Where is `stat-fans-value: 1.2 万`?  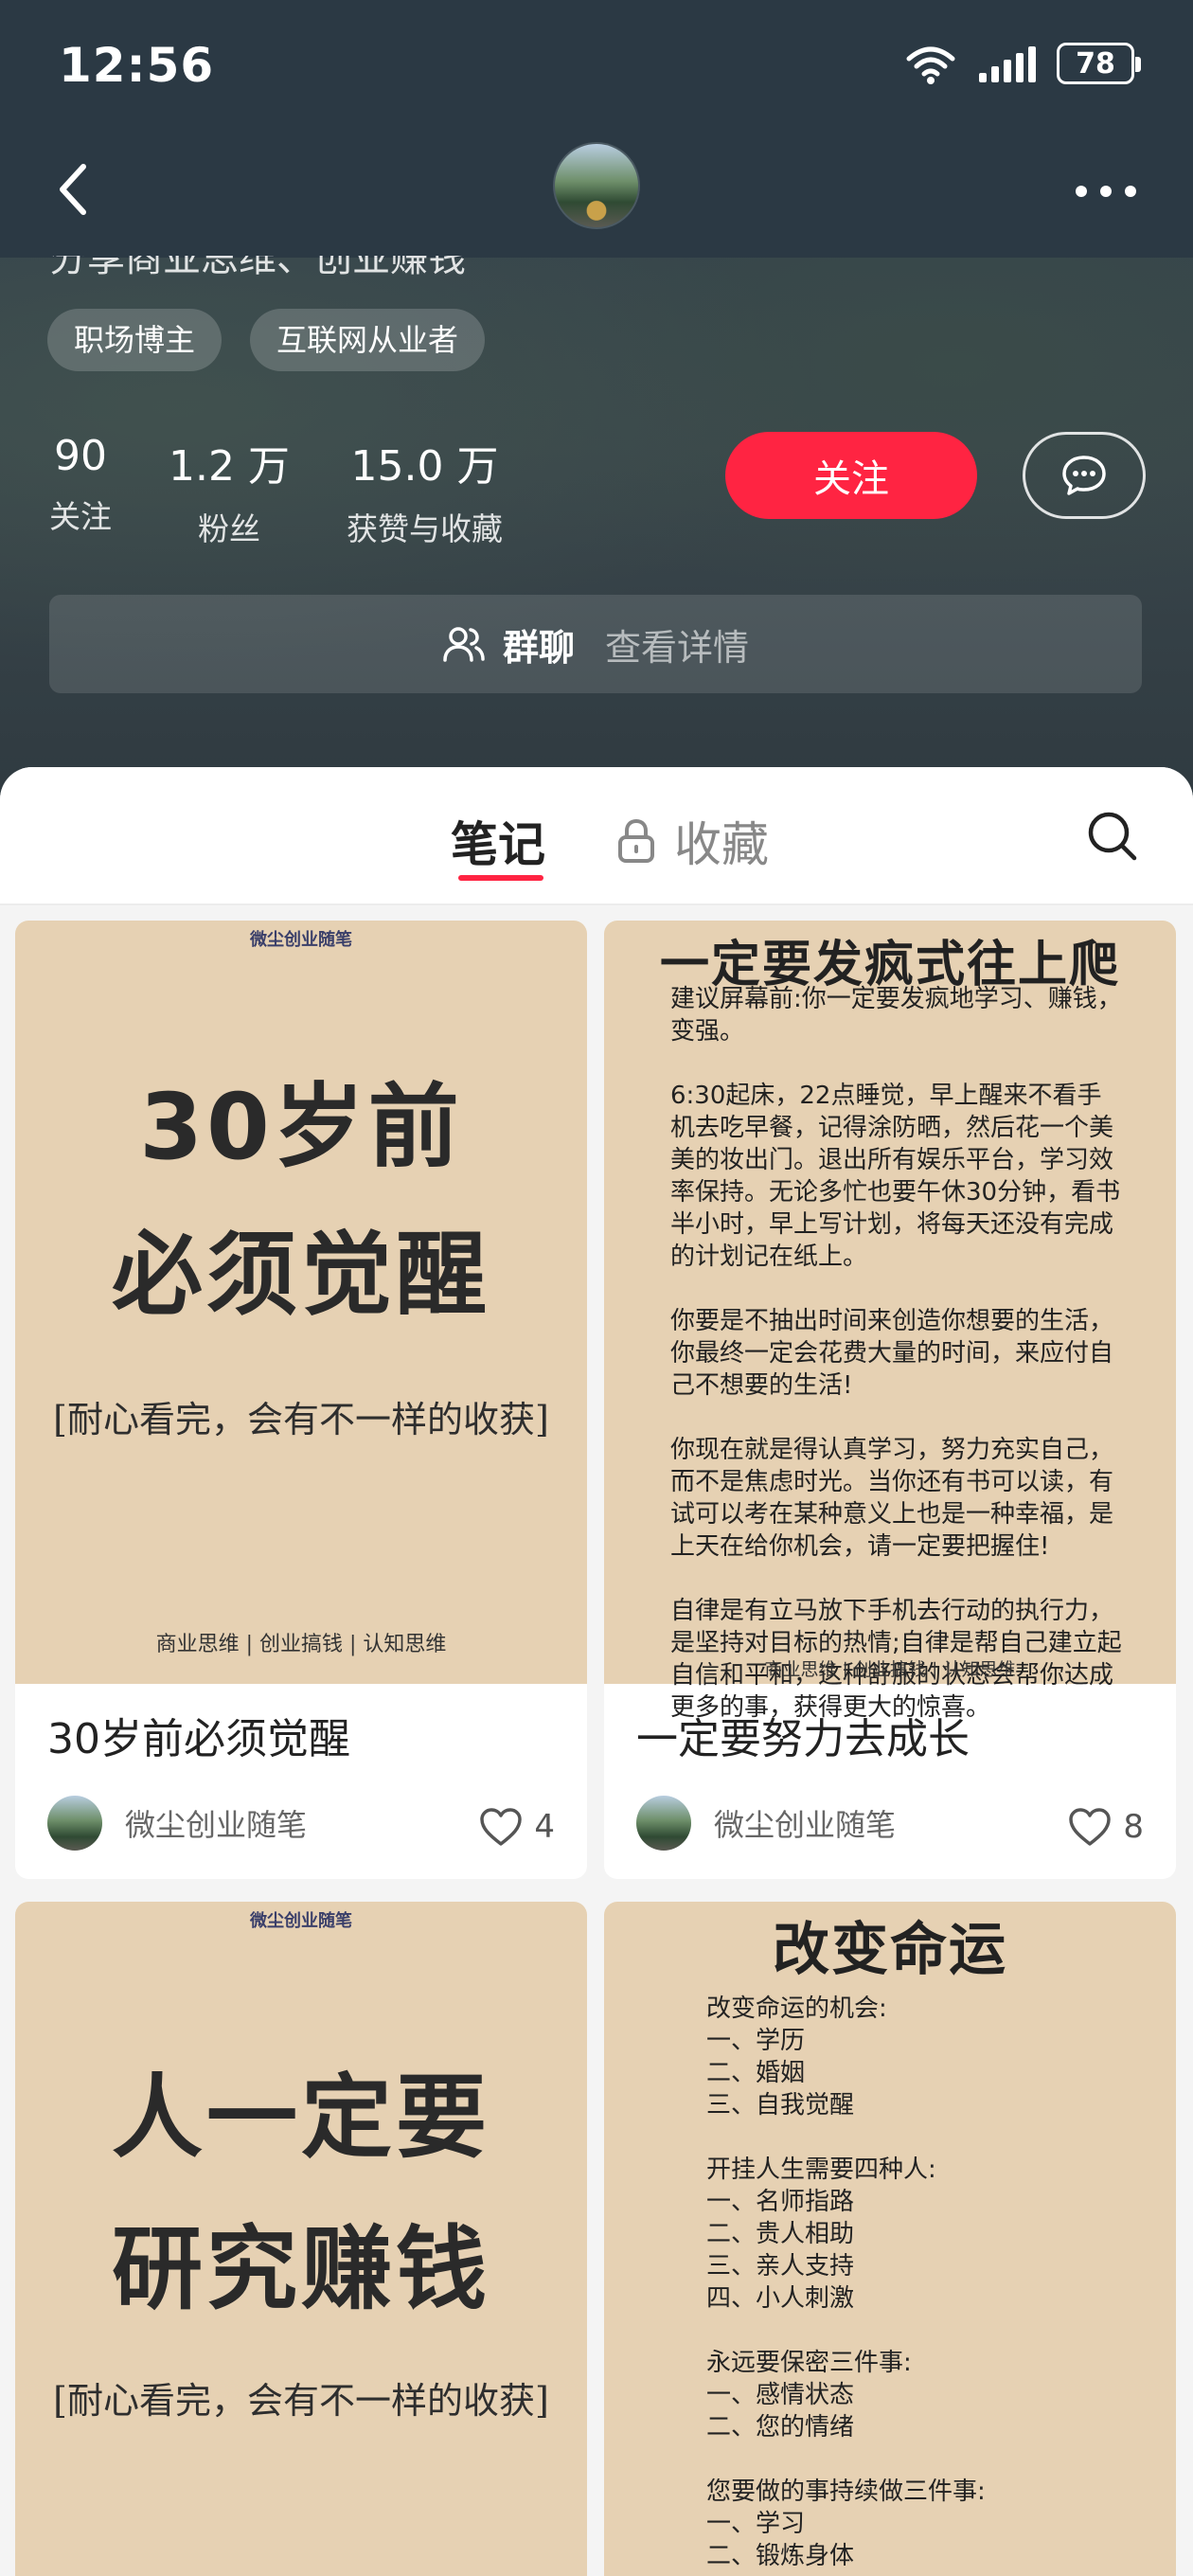
stat-fans-value: 1.2 万 is located at coordinates (229, 466).